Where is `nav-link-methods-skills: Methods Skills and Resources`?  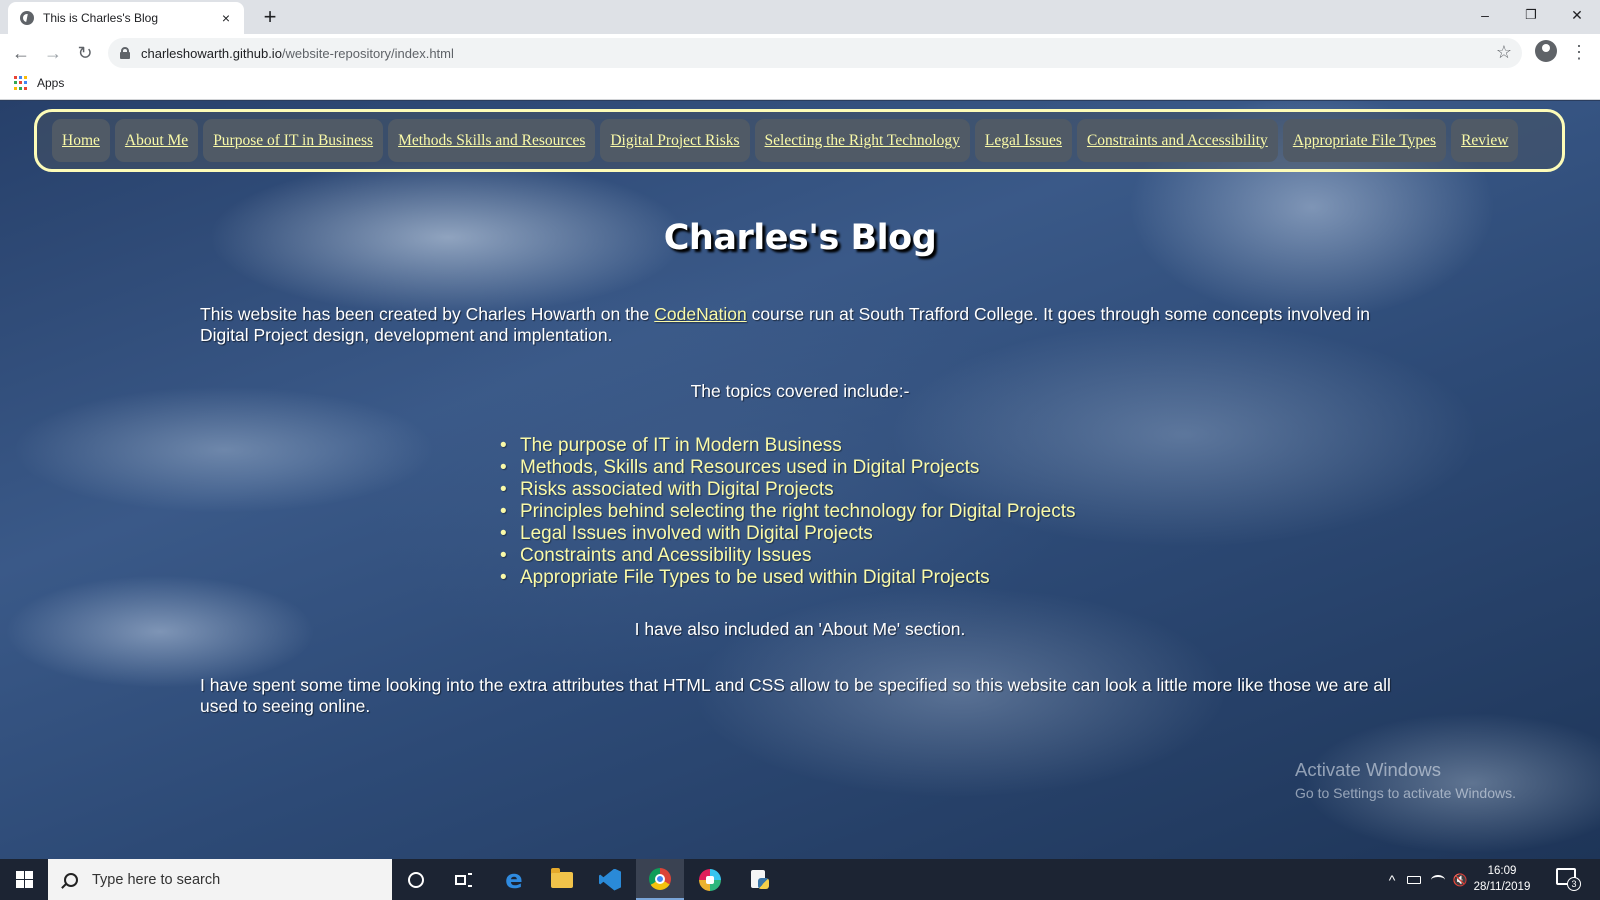
nav-link-methods-skills: Methods Skills and Resources is located at coordinates (492, 140).